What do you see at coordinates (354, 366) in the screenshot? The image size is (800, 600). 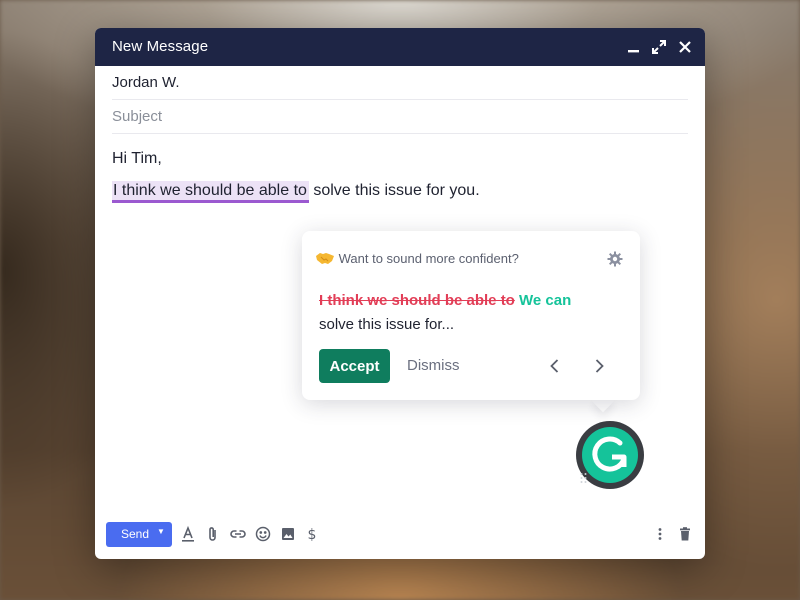 I see `accept-button: Accept` at bounding box center [354, 366].